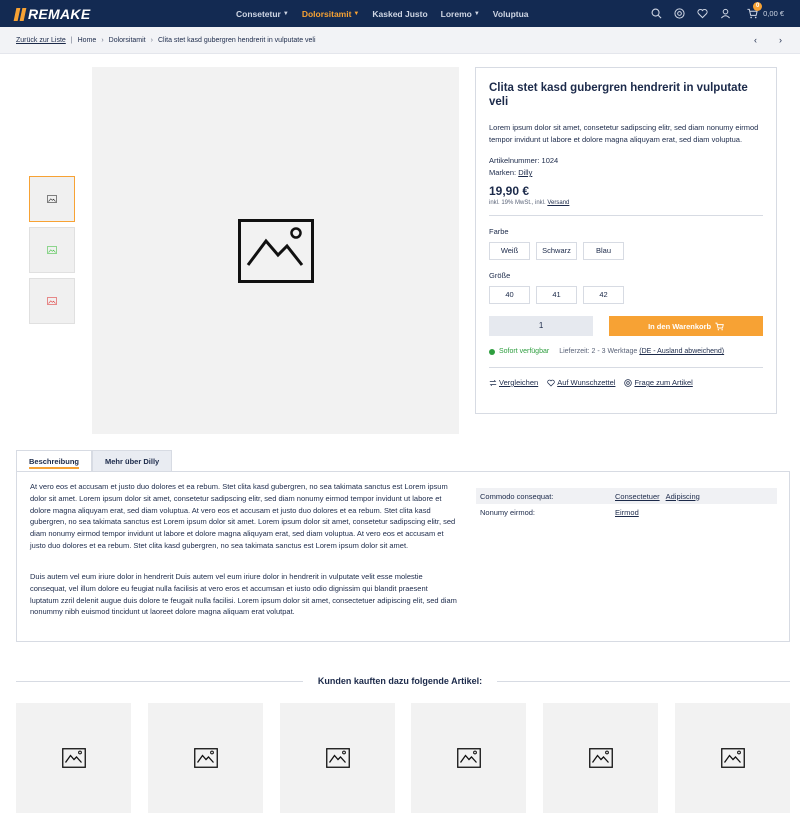 The image size is (800, 813). What do you see at coordinates (499, 231) in the screenshot?
I see `color-label: Farbe` at bounding box center [499, 231].